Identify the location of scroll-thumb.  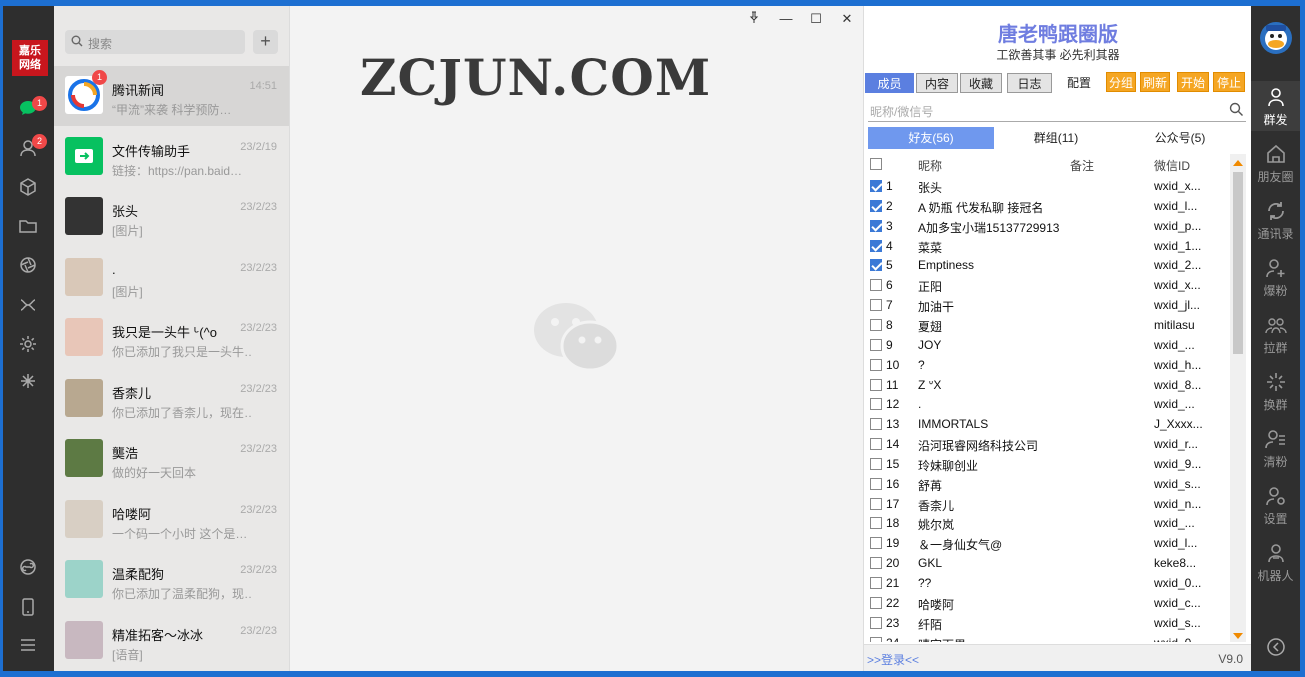
(1238, 263).